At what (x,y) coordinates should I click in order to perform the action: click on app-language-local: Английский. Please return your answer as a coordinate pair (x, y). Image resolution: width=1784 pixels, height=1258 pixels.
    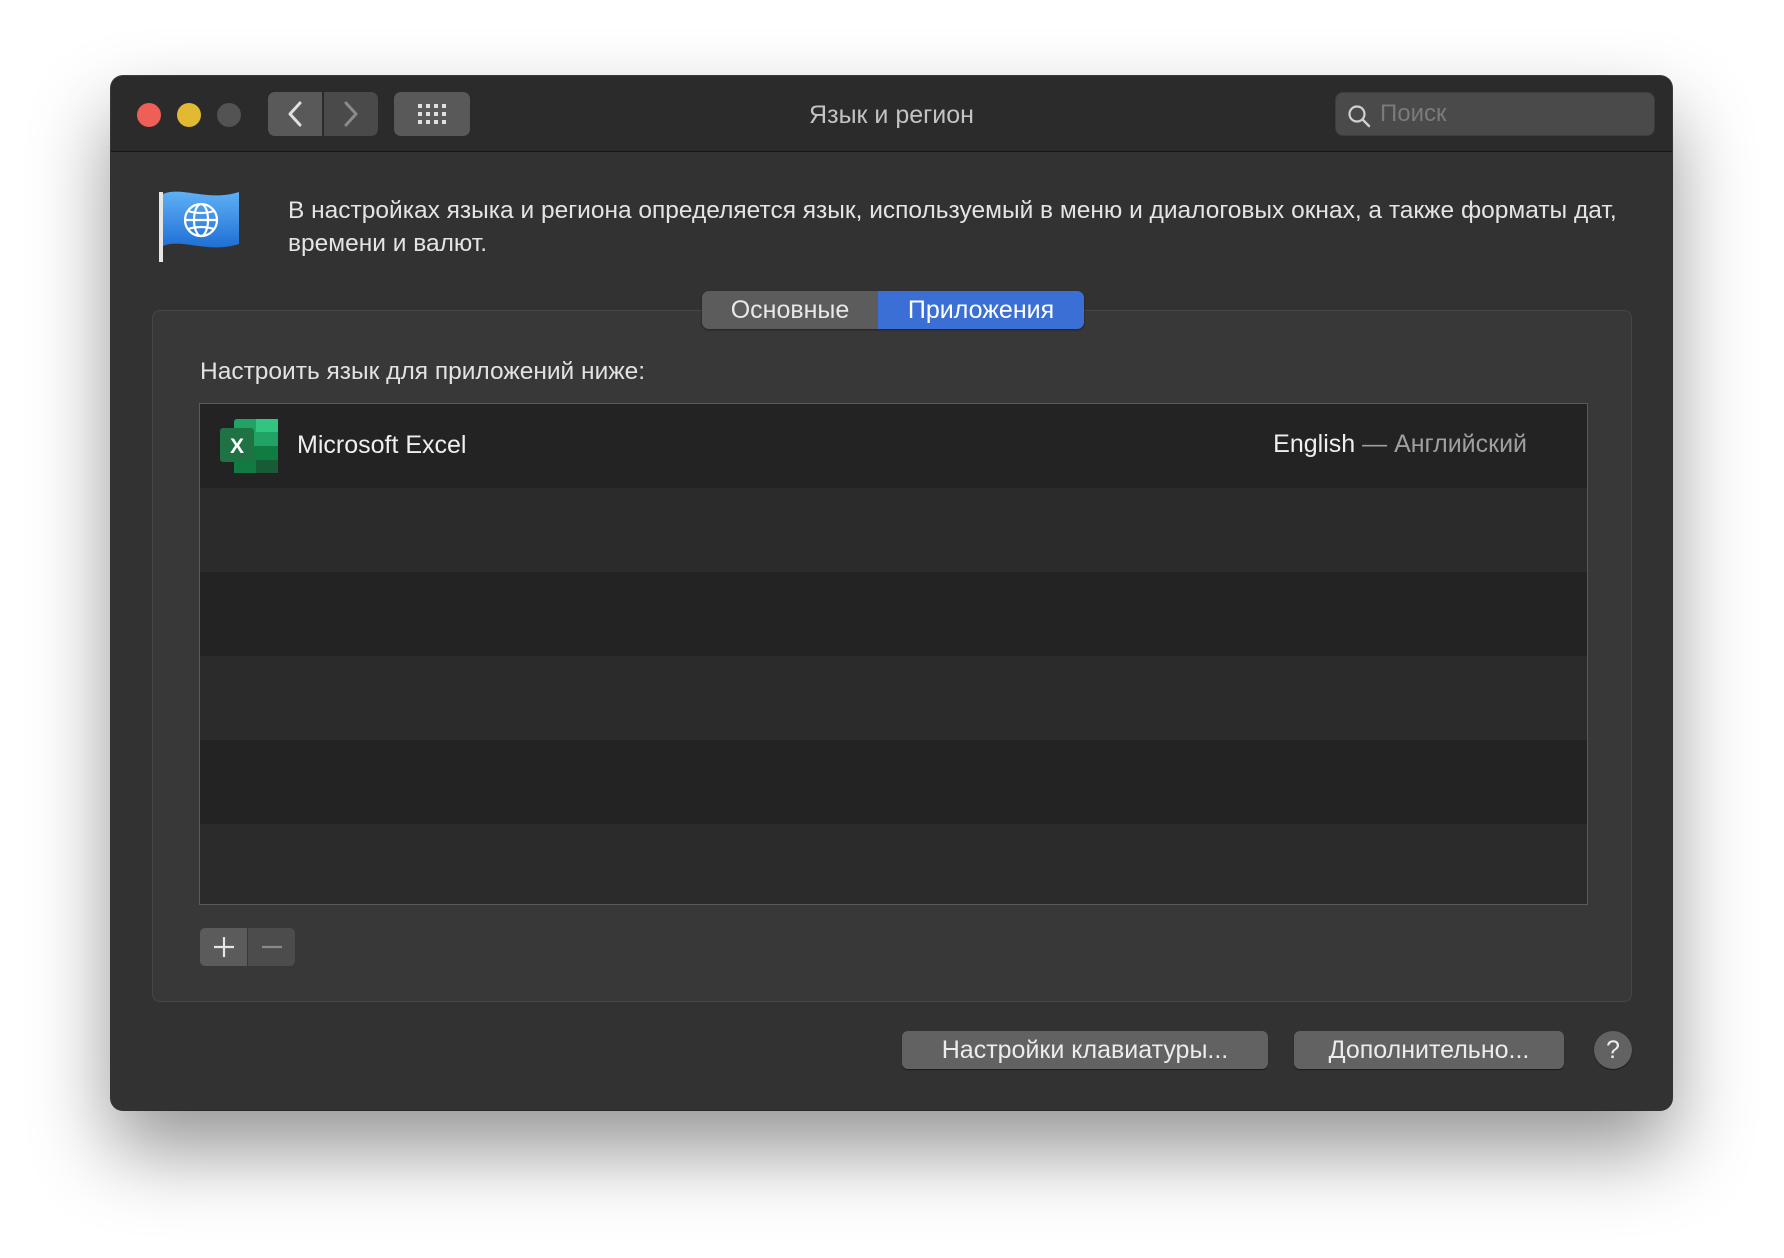
    Looking at the image, I should click on (1460, 444).